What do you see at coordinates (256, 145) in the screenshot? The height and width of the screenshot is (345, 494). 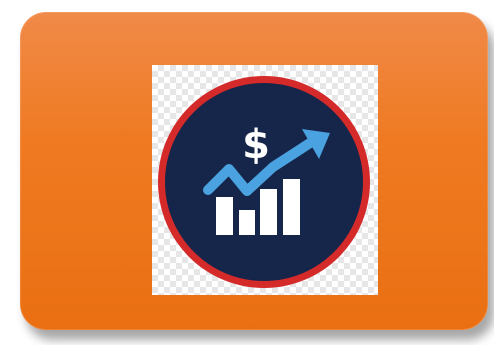 I see `dollar-sign-icon: $` at bounding box center [256, 145].